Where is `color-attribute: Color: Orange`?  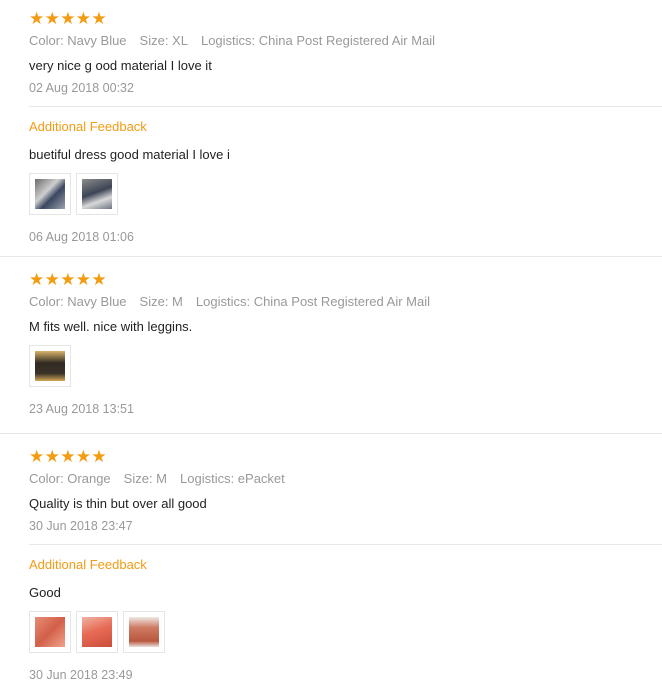 color-attribute: Color: Orange is located at coordinates (70, 478).